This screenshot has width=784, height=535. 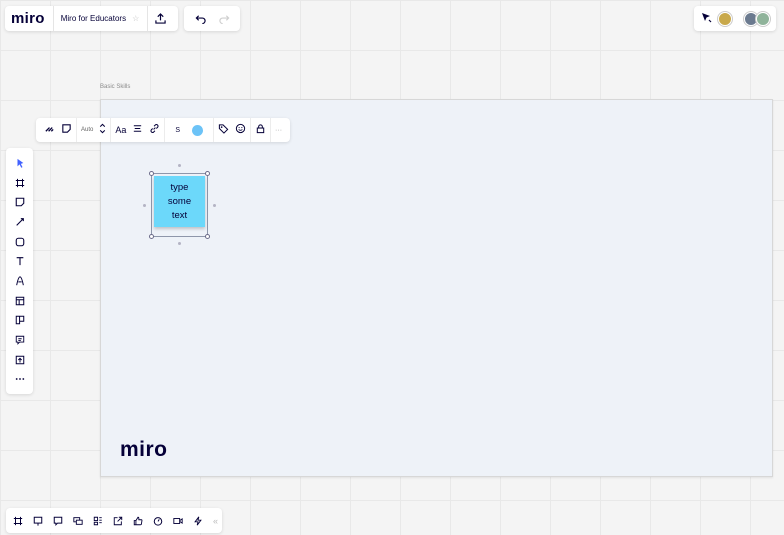 I want to click on card-icon, so click(x=19, y=321).